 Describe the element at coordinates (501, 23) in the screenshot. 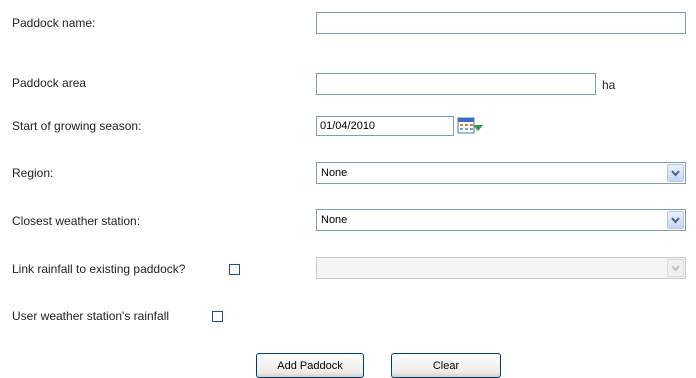

I see `paddock-name-input` at that location.